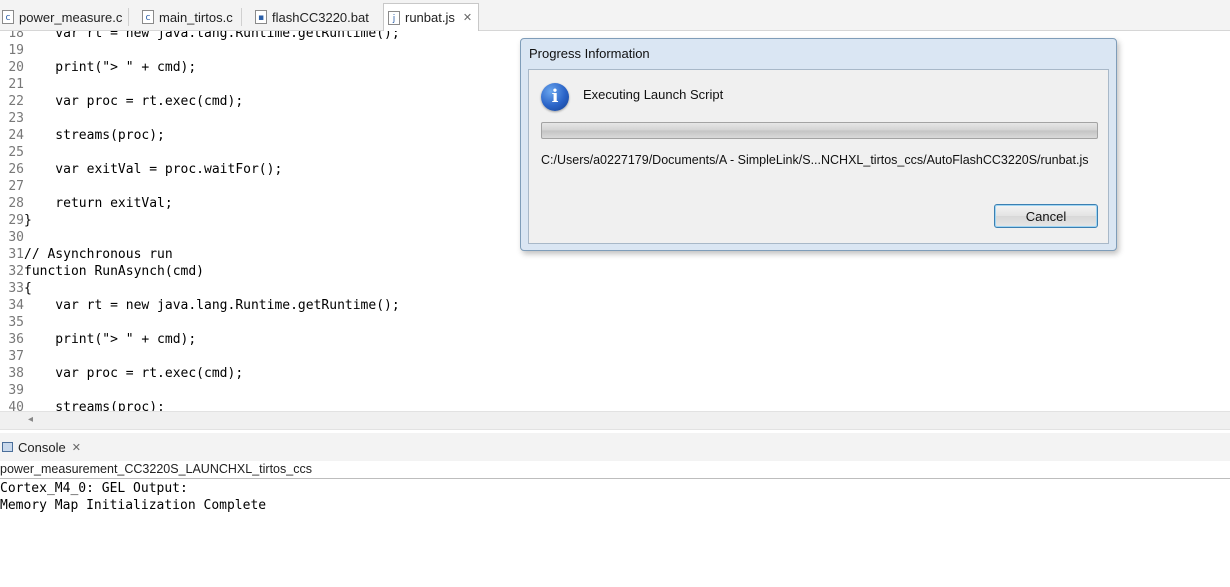 This screenshot has width=1230, height=587. I want to click on code-line: 24 streams(proc);, so click(82, 135).